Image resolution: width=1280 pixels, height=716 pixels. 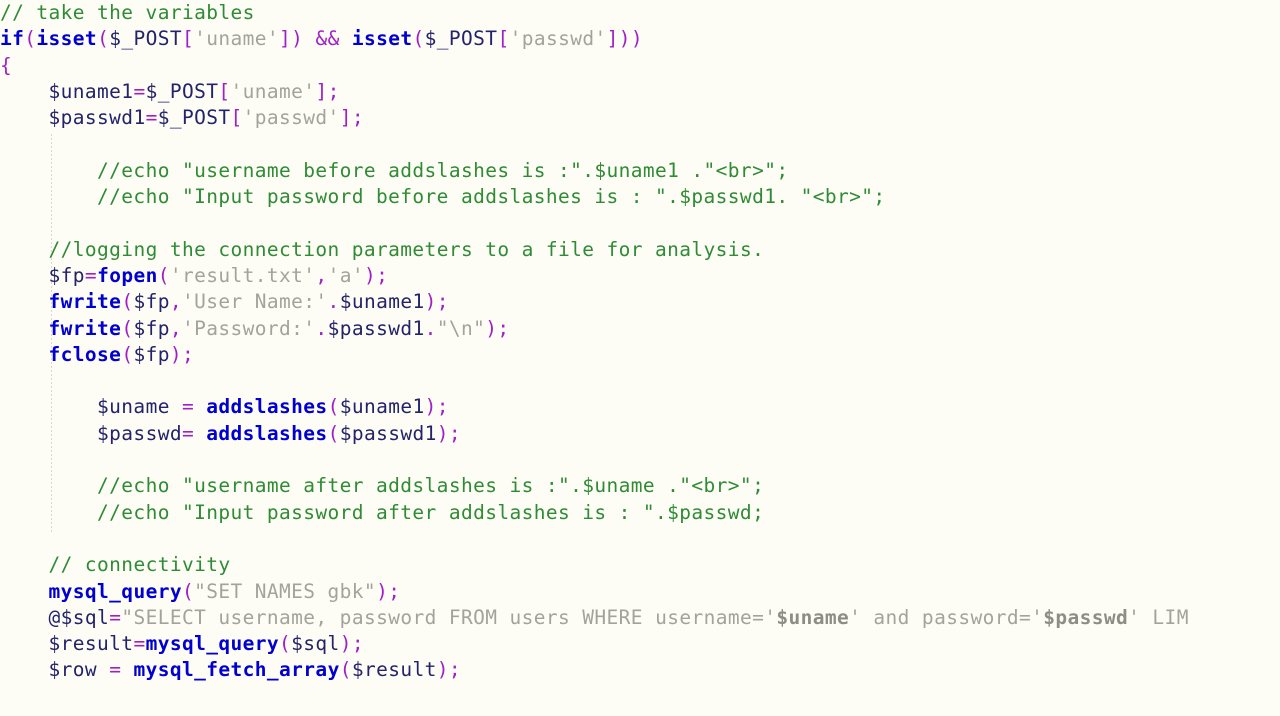 What do you see at coordinates (85, 328) in the screenshot?
I see `code-token-func: fwrite` at bounding box center [85, 328].